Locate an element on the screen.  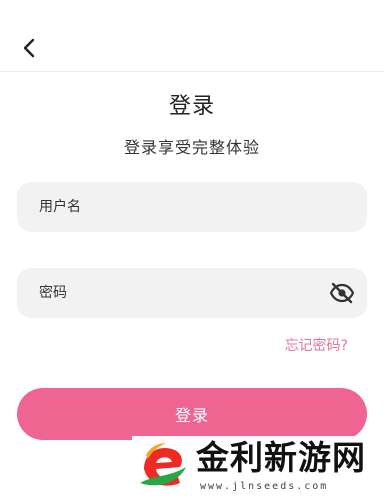
page-subtitle: 登录享受完整体验 is located at coordinates (191, 147).